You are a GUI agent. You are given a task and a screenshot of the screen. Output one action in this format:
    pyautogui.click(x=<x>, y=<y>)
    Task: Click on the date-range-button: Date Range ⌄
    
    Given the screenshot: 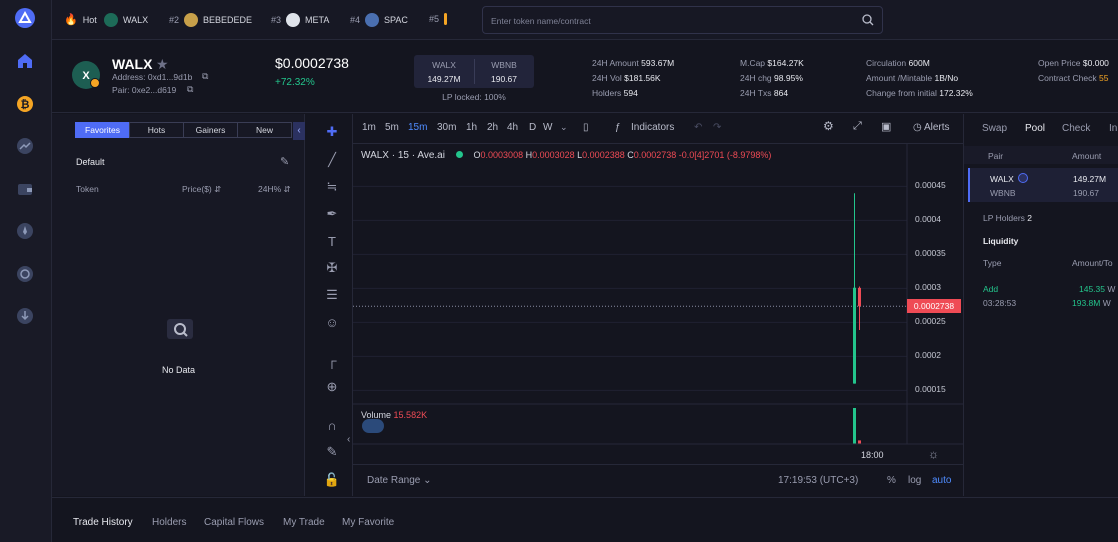 What is the action you would take?
    pyautogui.click(x=399, y=480)
    